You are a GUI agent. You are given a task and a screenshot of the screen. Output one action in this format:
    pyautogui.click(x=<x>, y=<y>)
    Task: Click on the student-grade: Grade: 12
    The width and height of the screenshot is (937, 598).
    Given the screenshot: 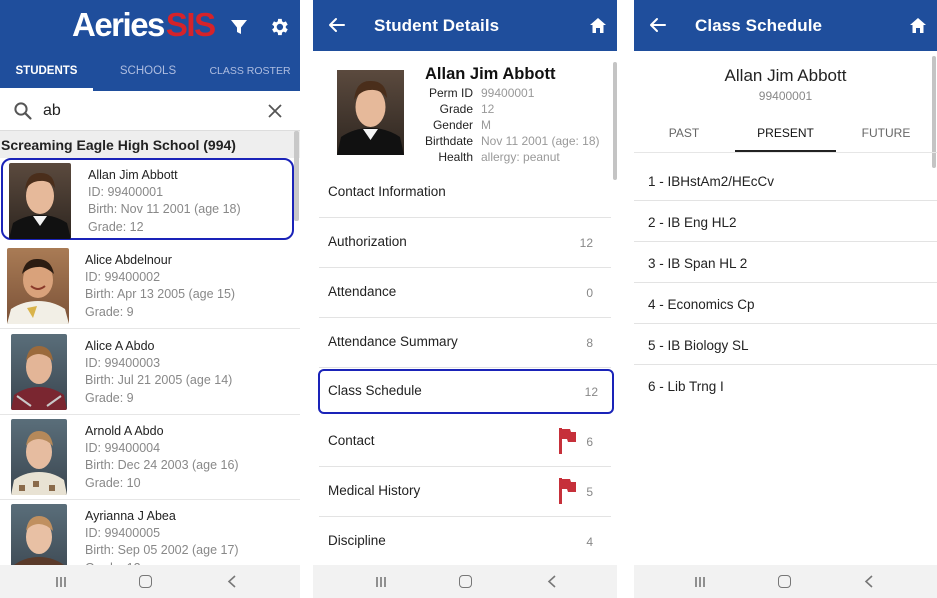 What is the action you would take?
    pyautogui.click(x=116, y=226)
    